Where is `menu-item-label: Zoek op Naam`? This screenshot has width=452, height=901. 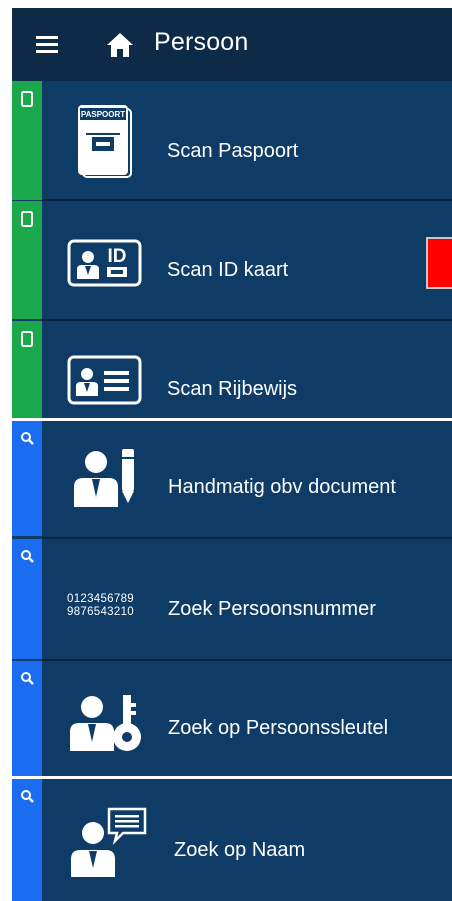 menu-item-label: Zoek op Naam is located at coordinates (240, 850).